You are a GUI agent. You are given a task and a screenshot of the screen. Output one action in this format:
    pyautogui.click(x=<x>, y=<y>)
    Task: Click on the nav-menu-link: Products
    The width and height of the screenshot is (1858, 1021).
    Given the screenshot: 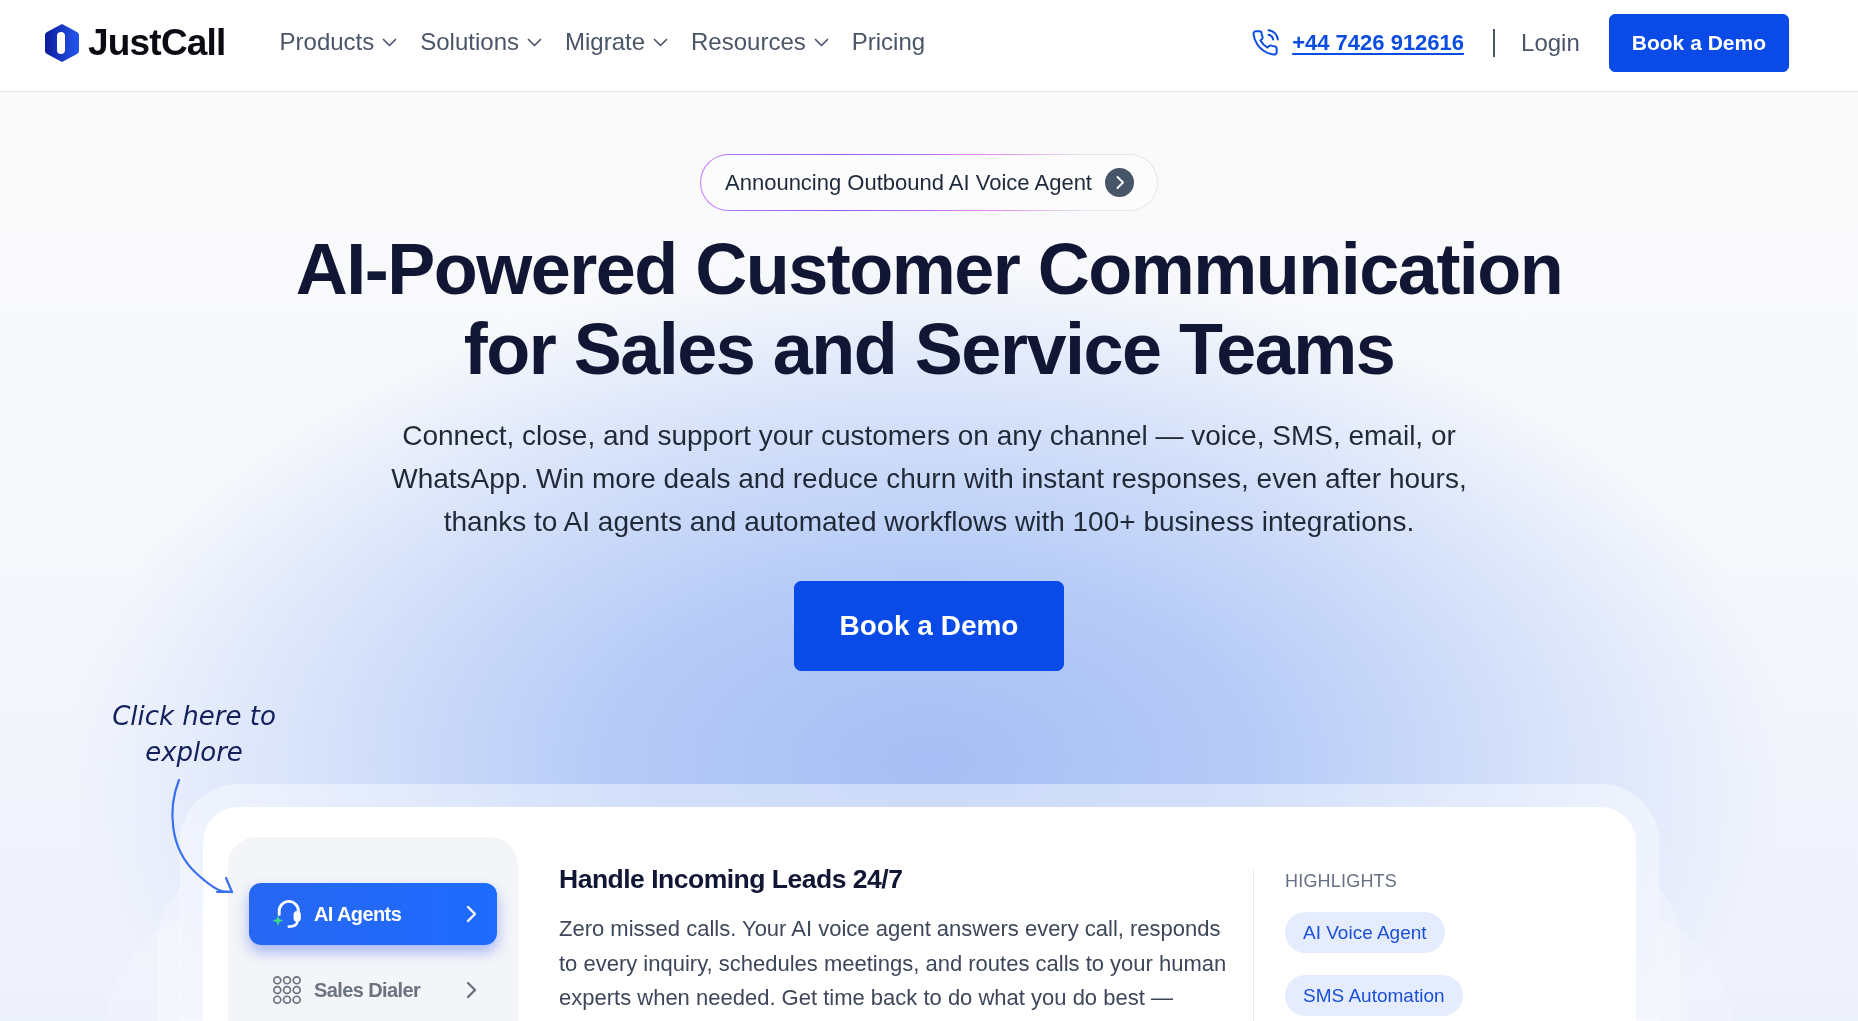 What is the action you would take?
    pyautogui.click(x=338, y=42)
    